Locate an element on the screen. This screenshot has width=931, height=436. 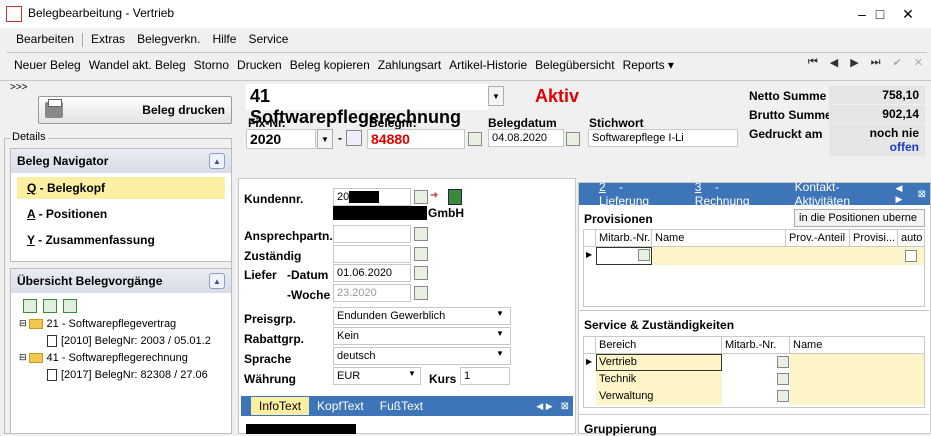
belegdatum-field: 04.08.2020 is located at coordinates (526, 138).